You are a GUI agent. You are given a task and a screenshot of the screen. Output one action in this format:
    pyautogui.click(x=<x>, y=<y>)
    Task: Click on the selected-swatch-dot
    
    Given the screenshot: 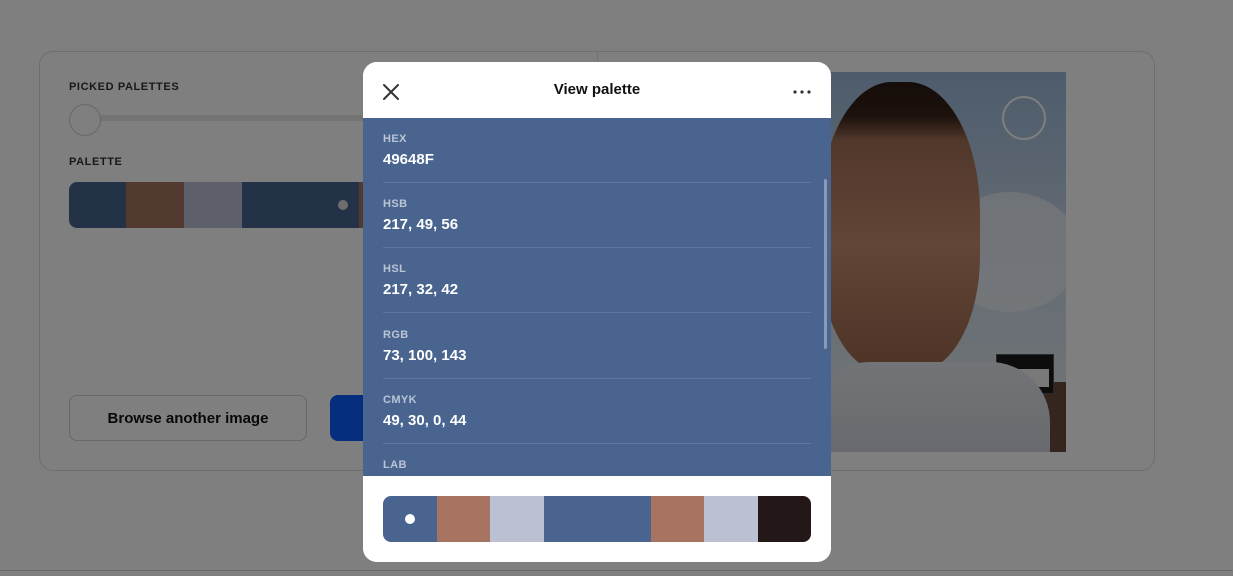 What is the action you would take?
    pyautogui.click(x=410, y=519)
    